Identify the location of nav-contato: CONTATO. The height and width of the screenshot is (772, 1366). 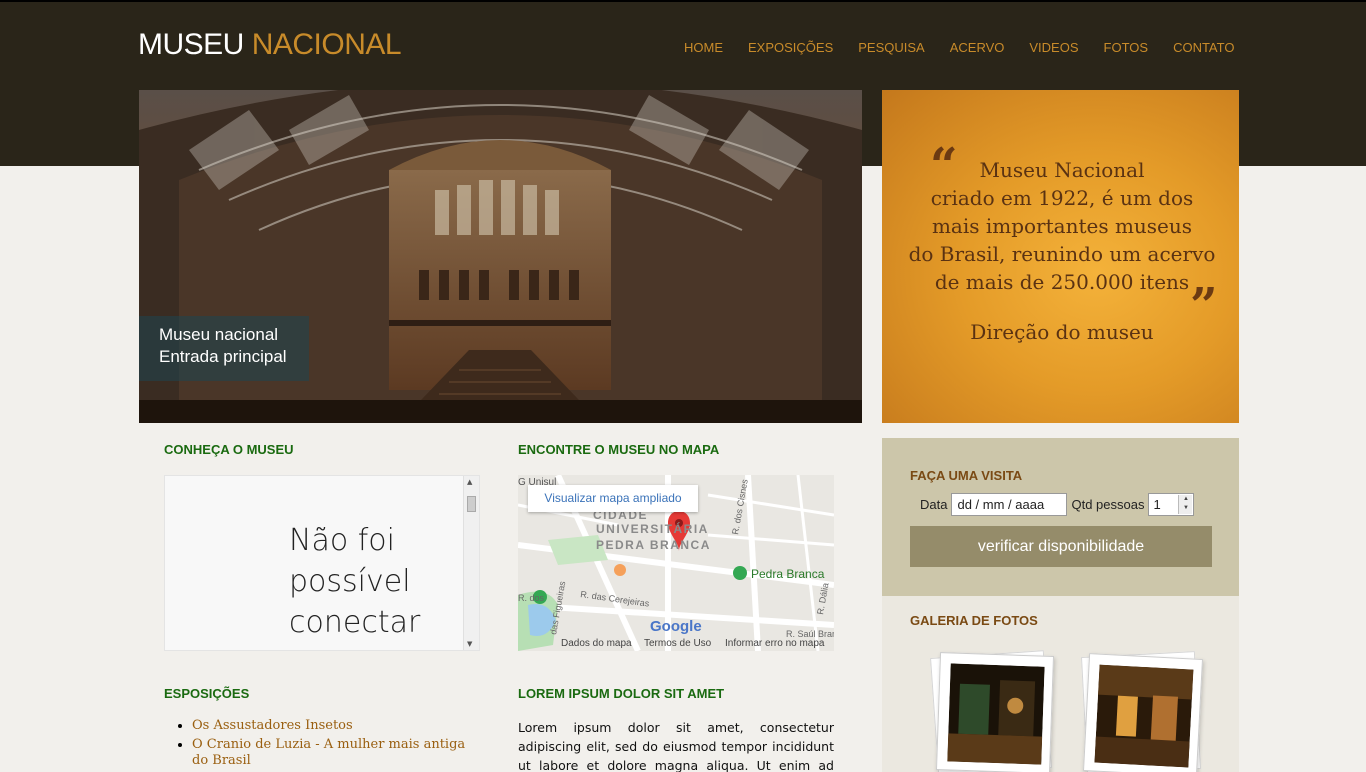
(1203, 47).